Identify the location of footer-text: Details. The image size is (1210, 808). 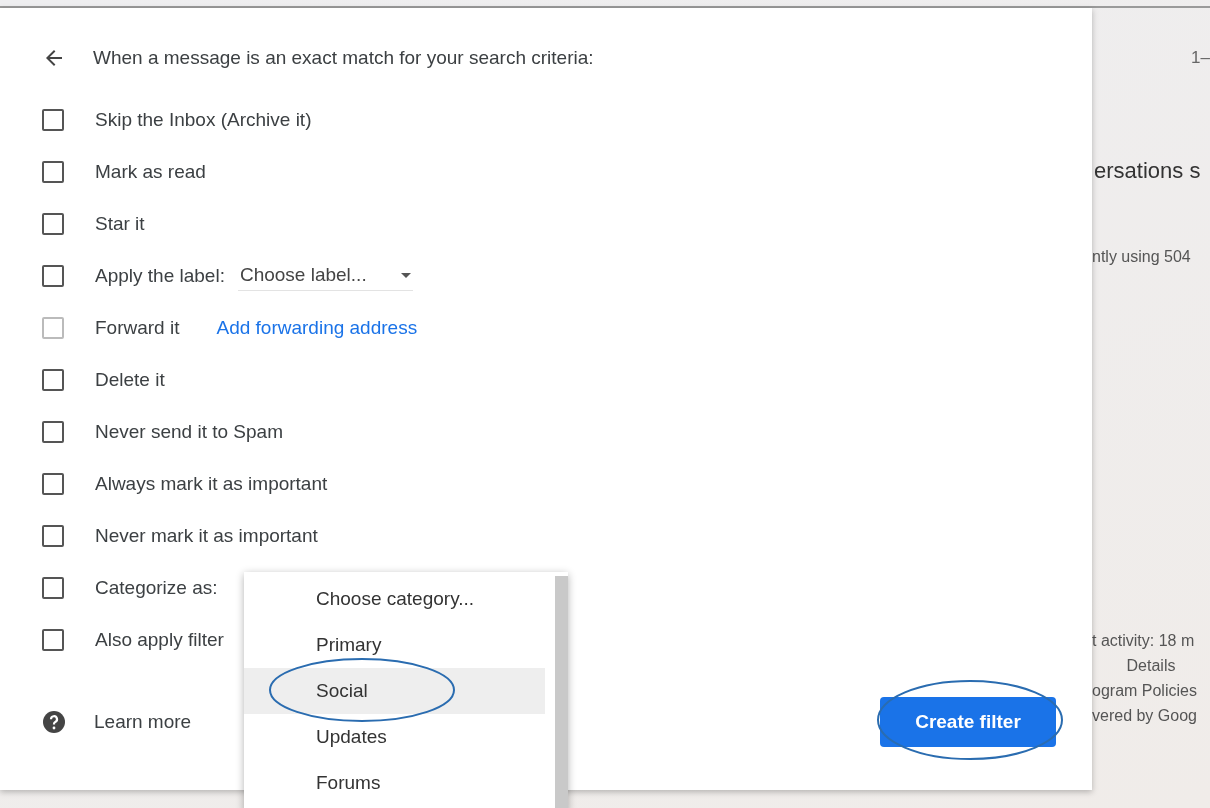
(1151, 666).